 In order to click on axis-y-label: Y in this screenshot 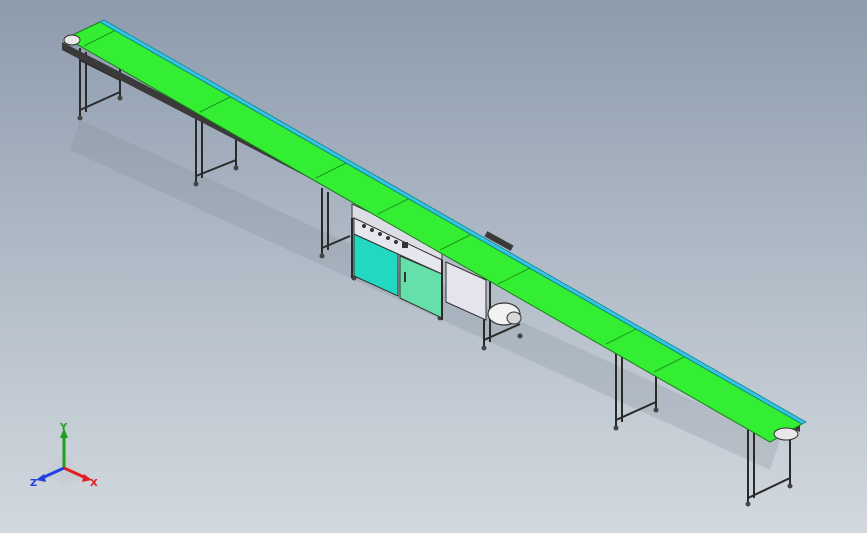, I will do `click(63, 427)`.